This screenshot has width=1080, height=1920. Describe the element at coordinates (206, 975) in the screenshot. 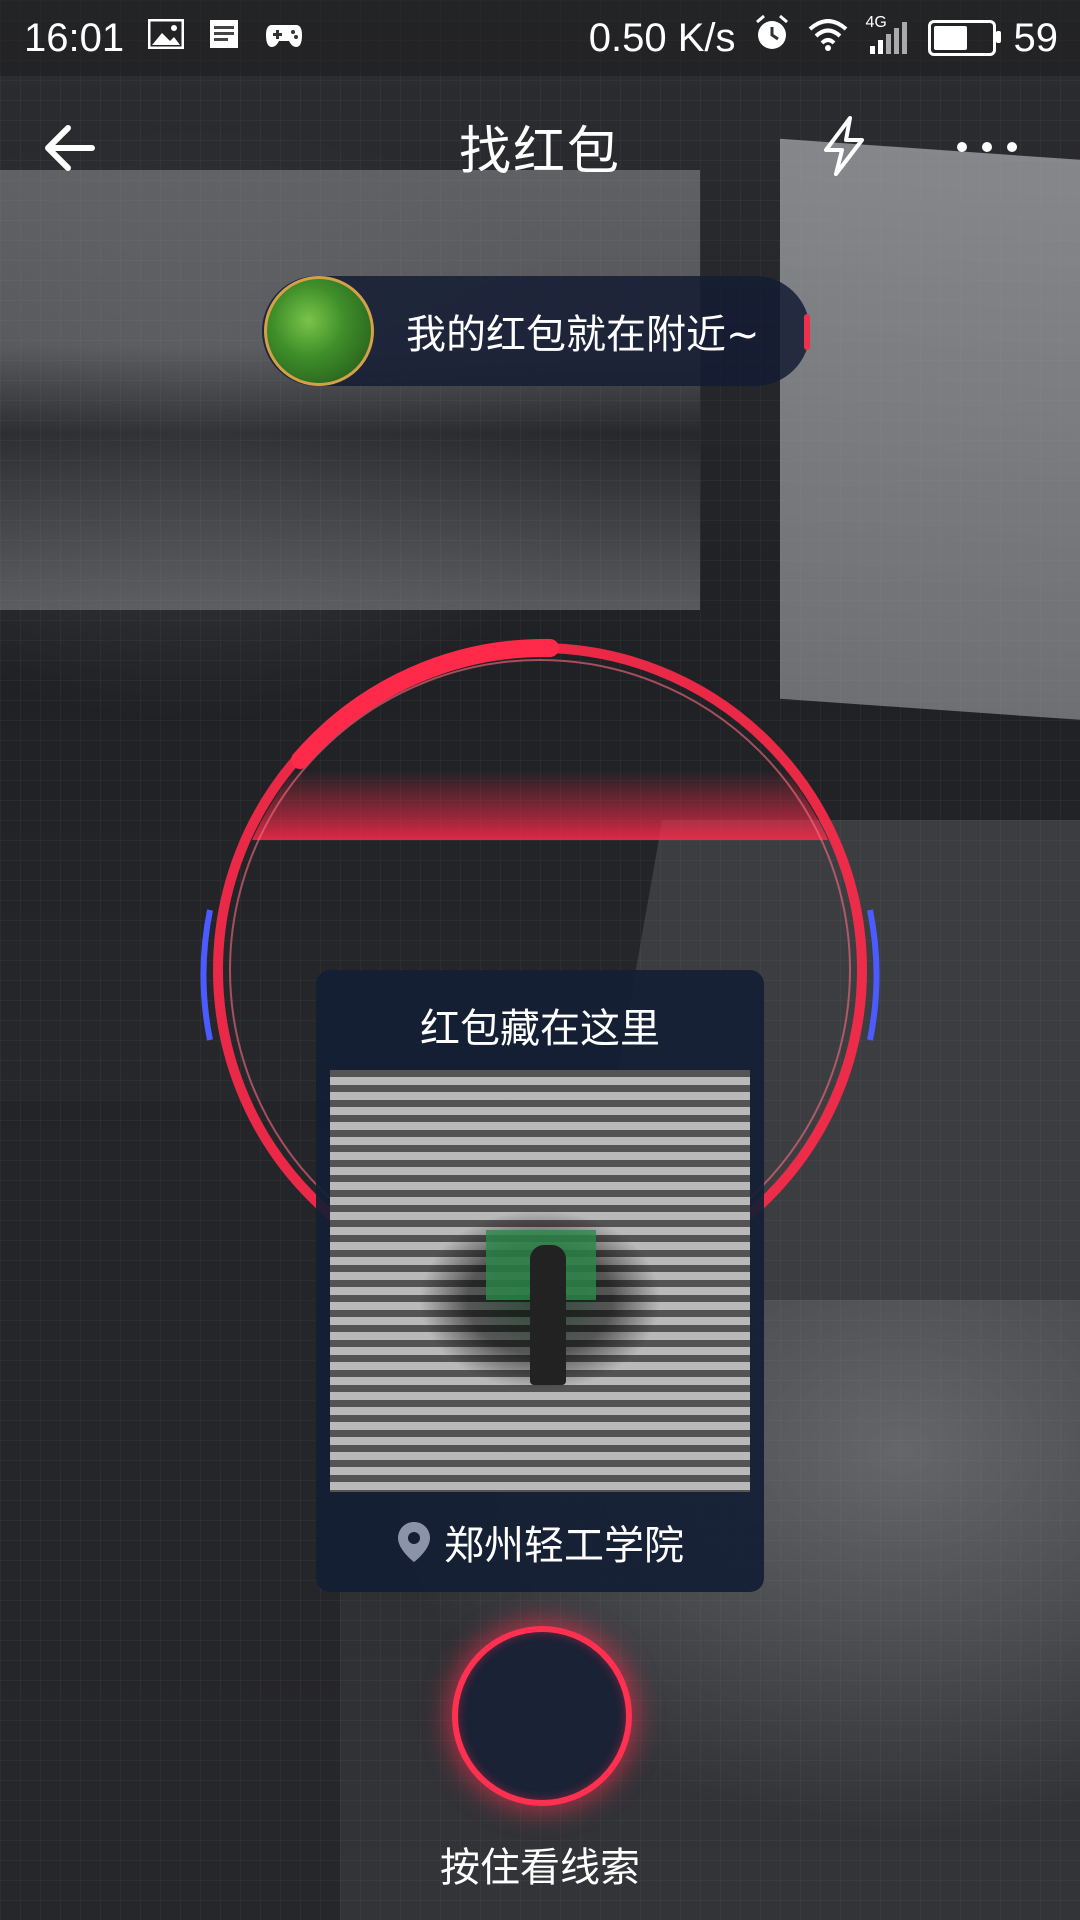

I see `scan-arc-left-blue` at that location.